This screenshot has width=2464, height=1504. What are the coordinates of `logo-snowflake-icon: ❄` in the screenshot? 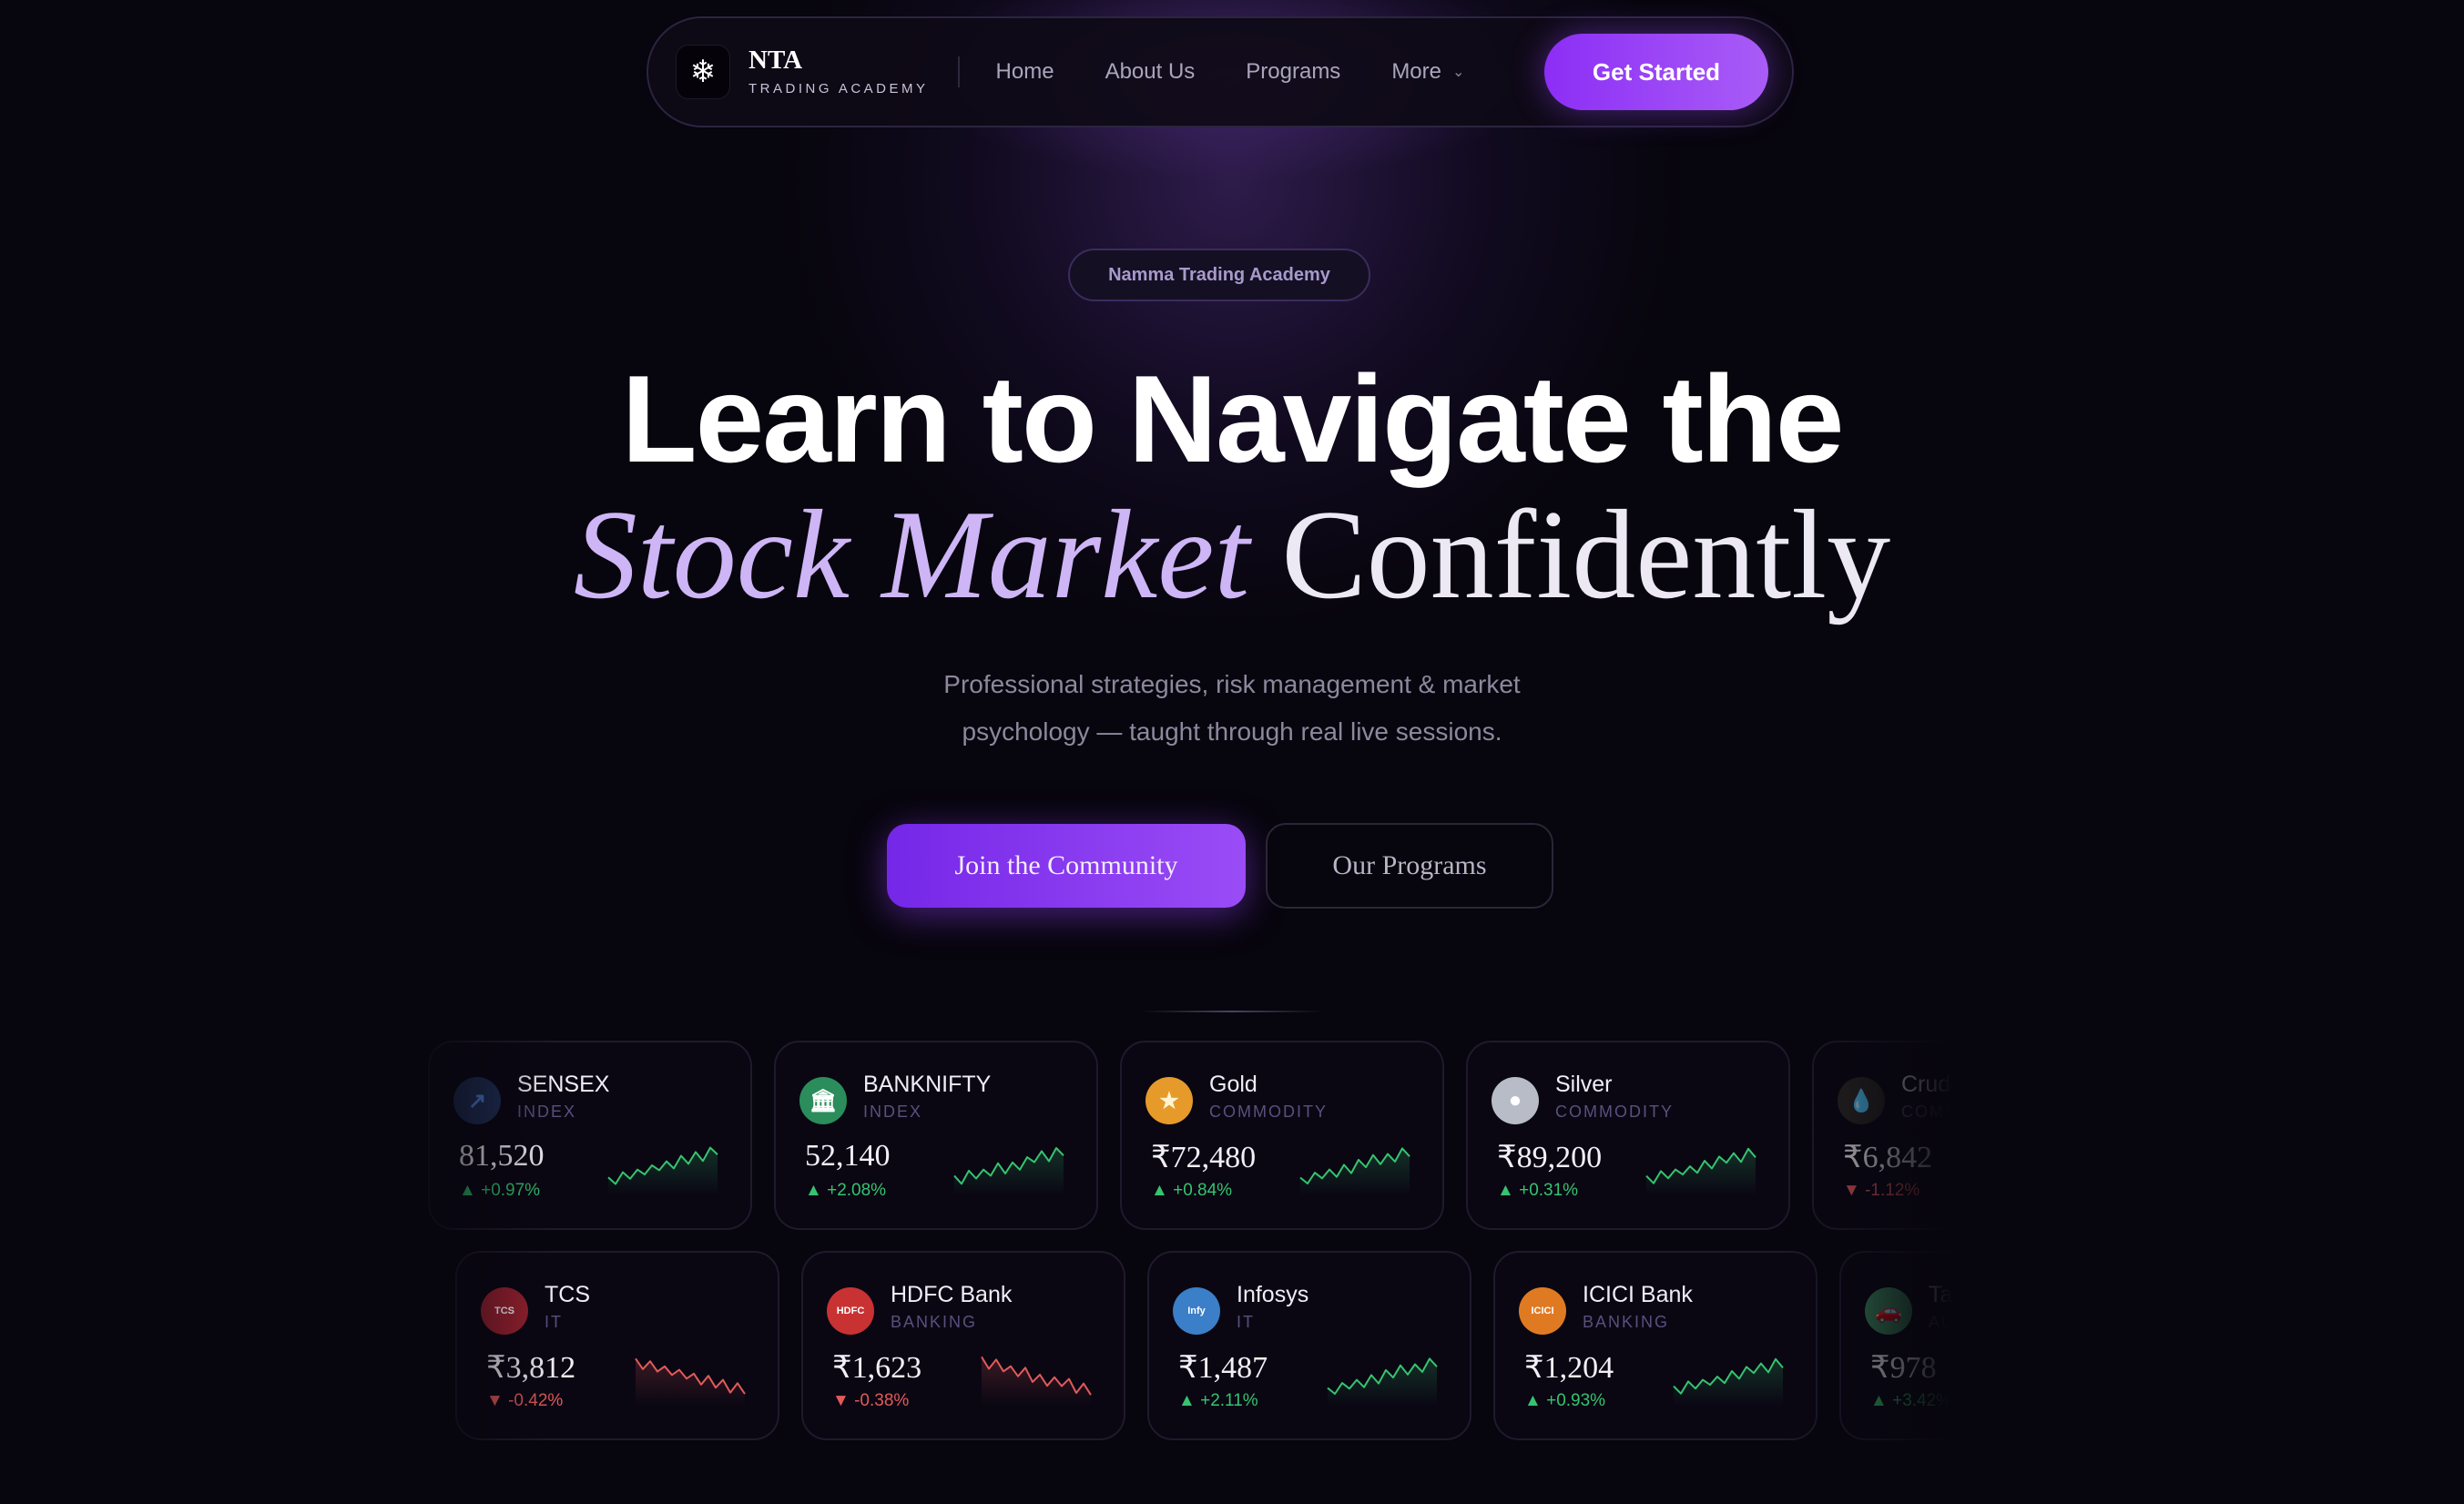 It's located at (703, 72).